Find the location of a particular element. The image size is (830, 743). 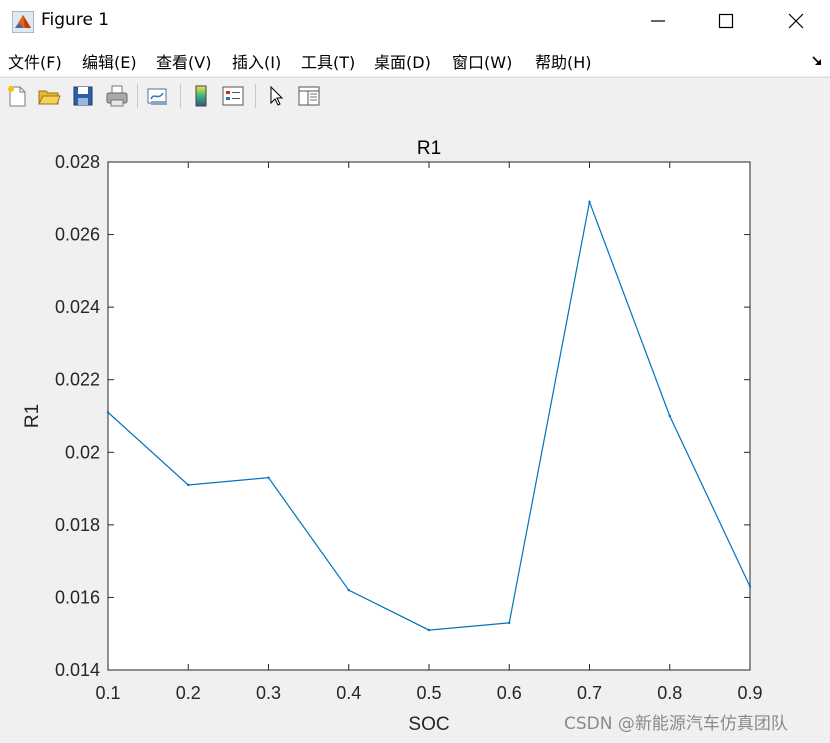

y-tick-label: 0.016 is located at coordinates (77, 597).